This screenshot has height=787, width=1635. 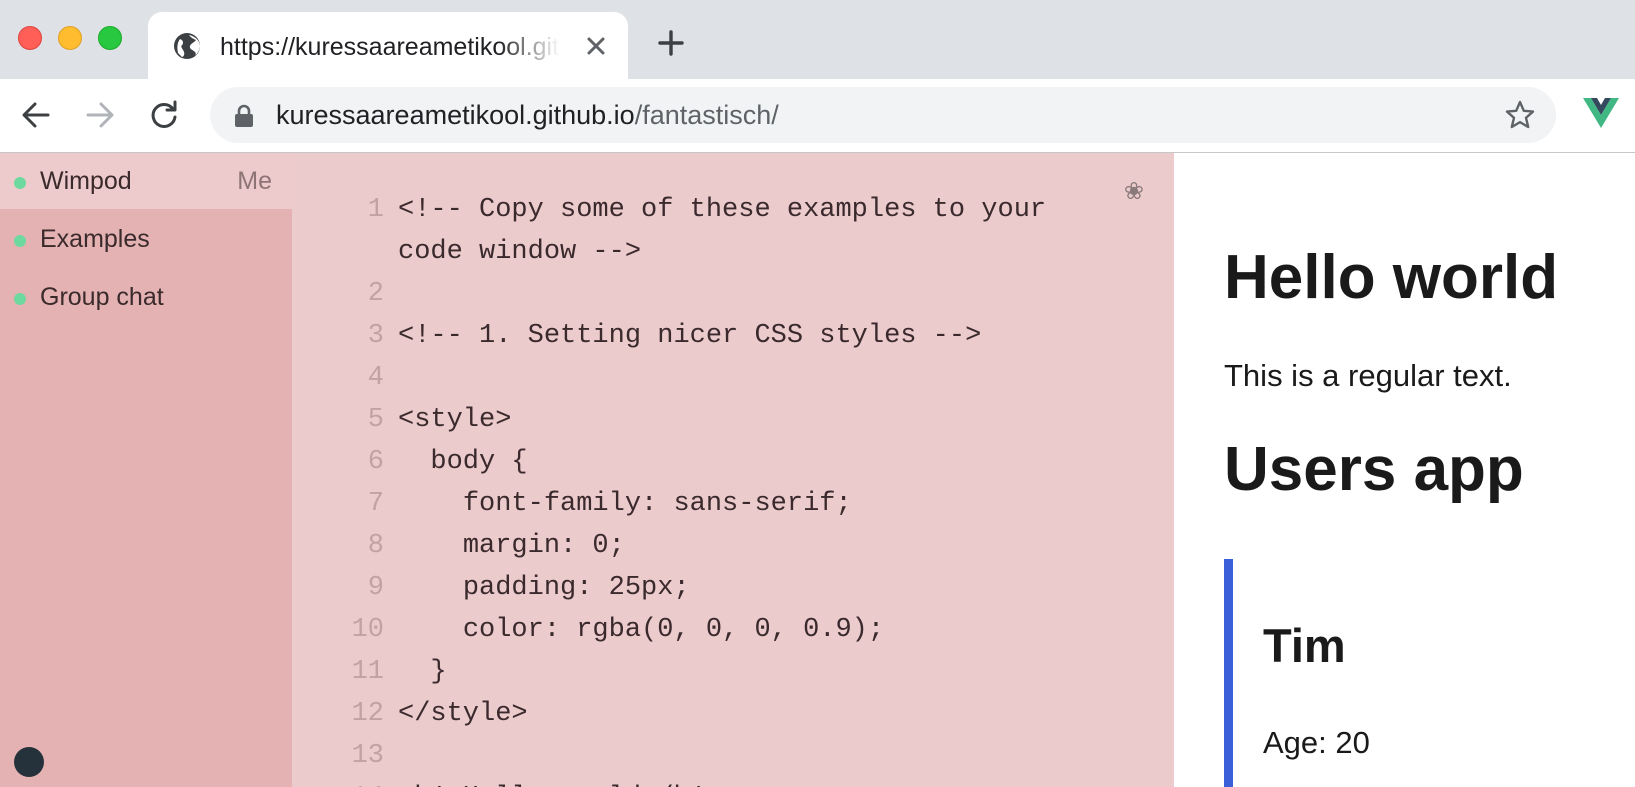 I want to click on user-age: Age: 20, so click(x=1316, y=742).